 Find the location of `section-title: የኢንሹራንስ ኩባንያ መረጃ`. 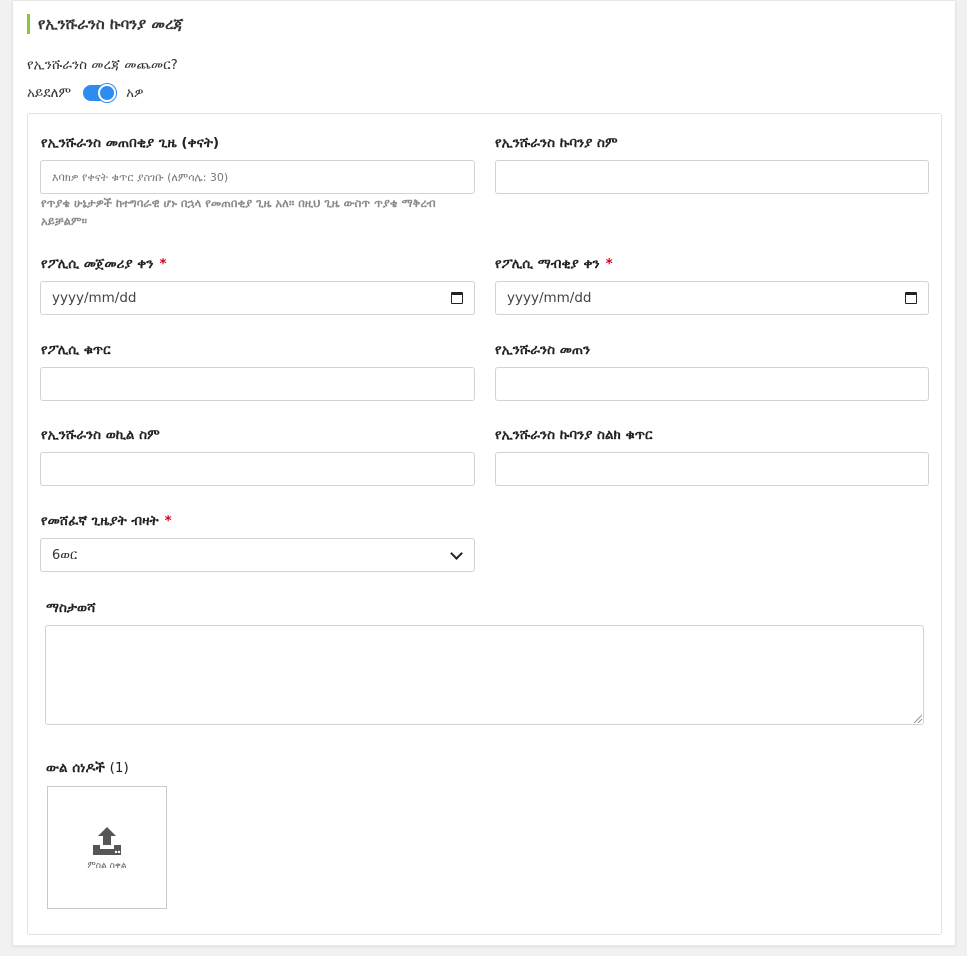

section-title: የኢንሹራንስ ኩባንያ መረጃ is located at coordinates (105, 24).